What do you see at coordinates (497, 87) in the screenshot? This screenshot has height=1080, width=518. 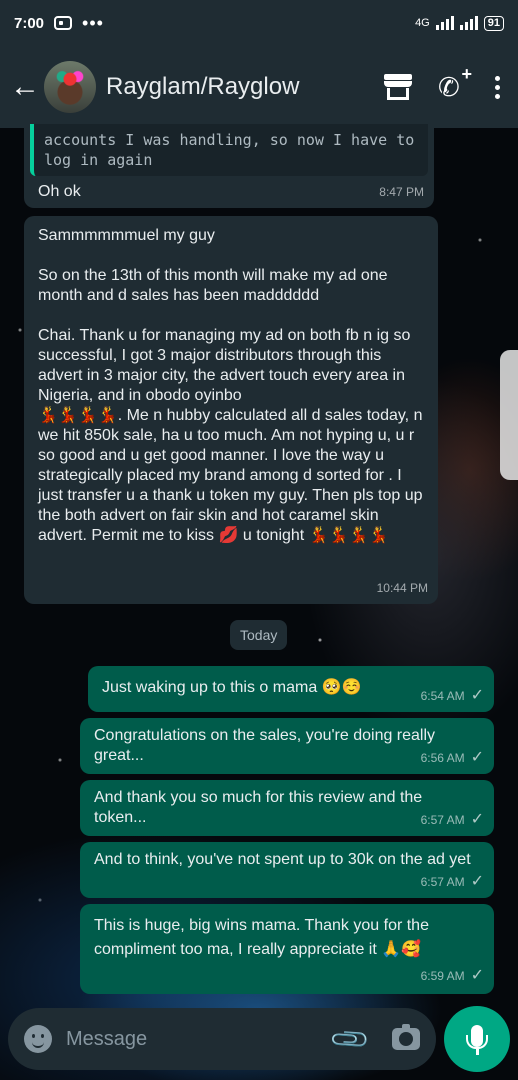 I see `more-vert-icon` at bounding box center [497, 87].